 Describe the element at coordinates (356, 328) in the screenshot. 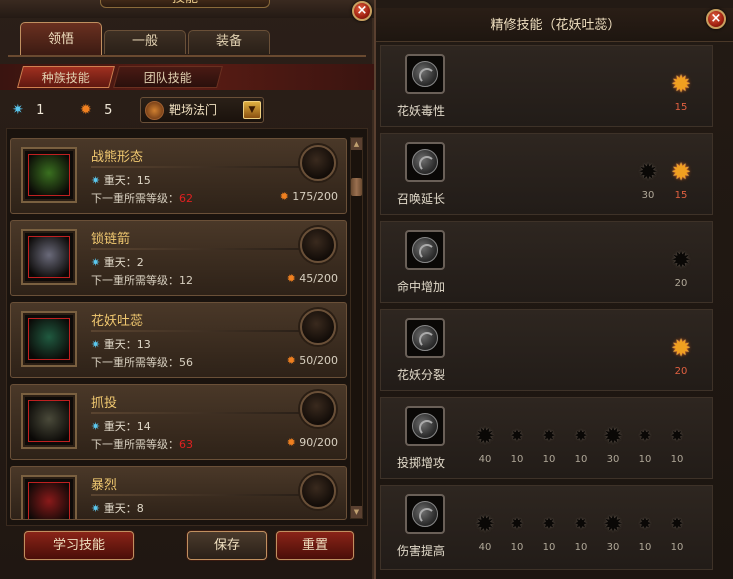

I see `scrollbar: ▲ ▼` at that location.